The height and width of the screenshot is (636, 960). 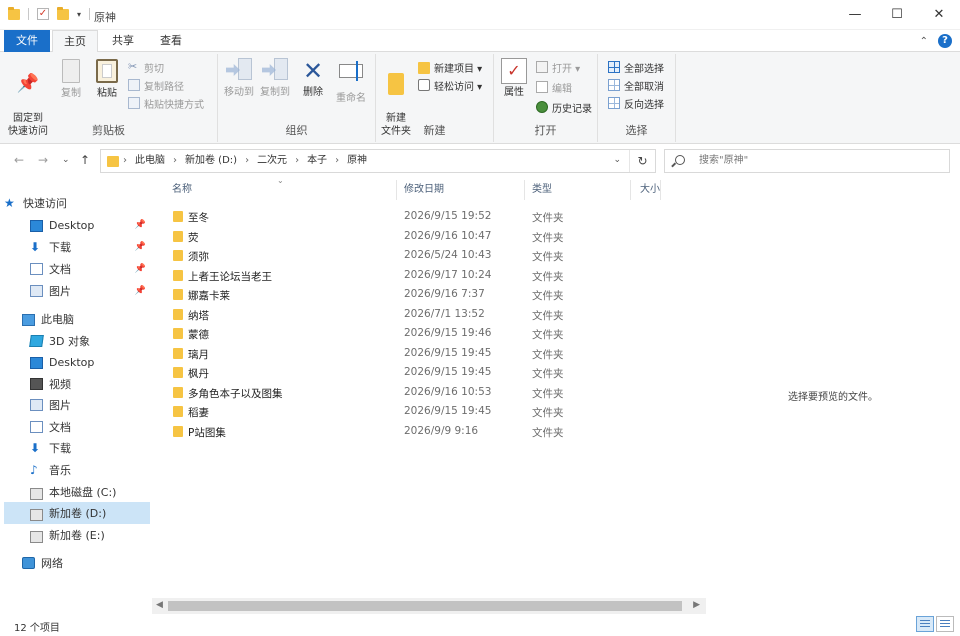 I want to click on scroll-left-arrow-icon: ◀, so click(x=159, y=605).